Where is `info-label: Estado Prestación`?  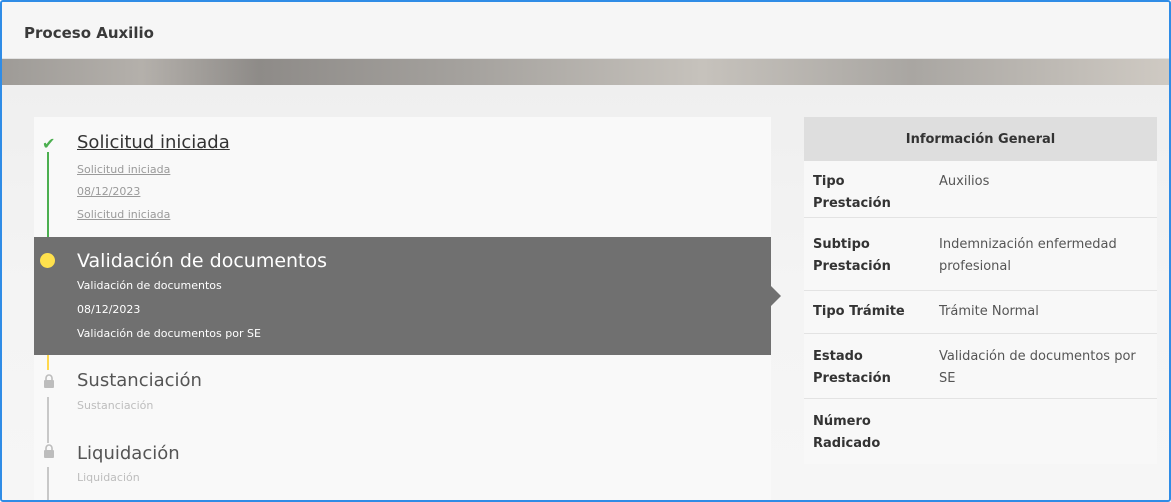 info-label: Estado Prestación is located at coordinates (852, 367).